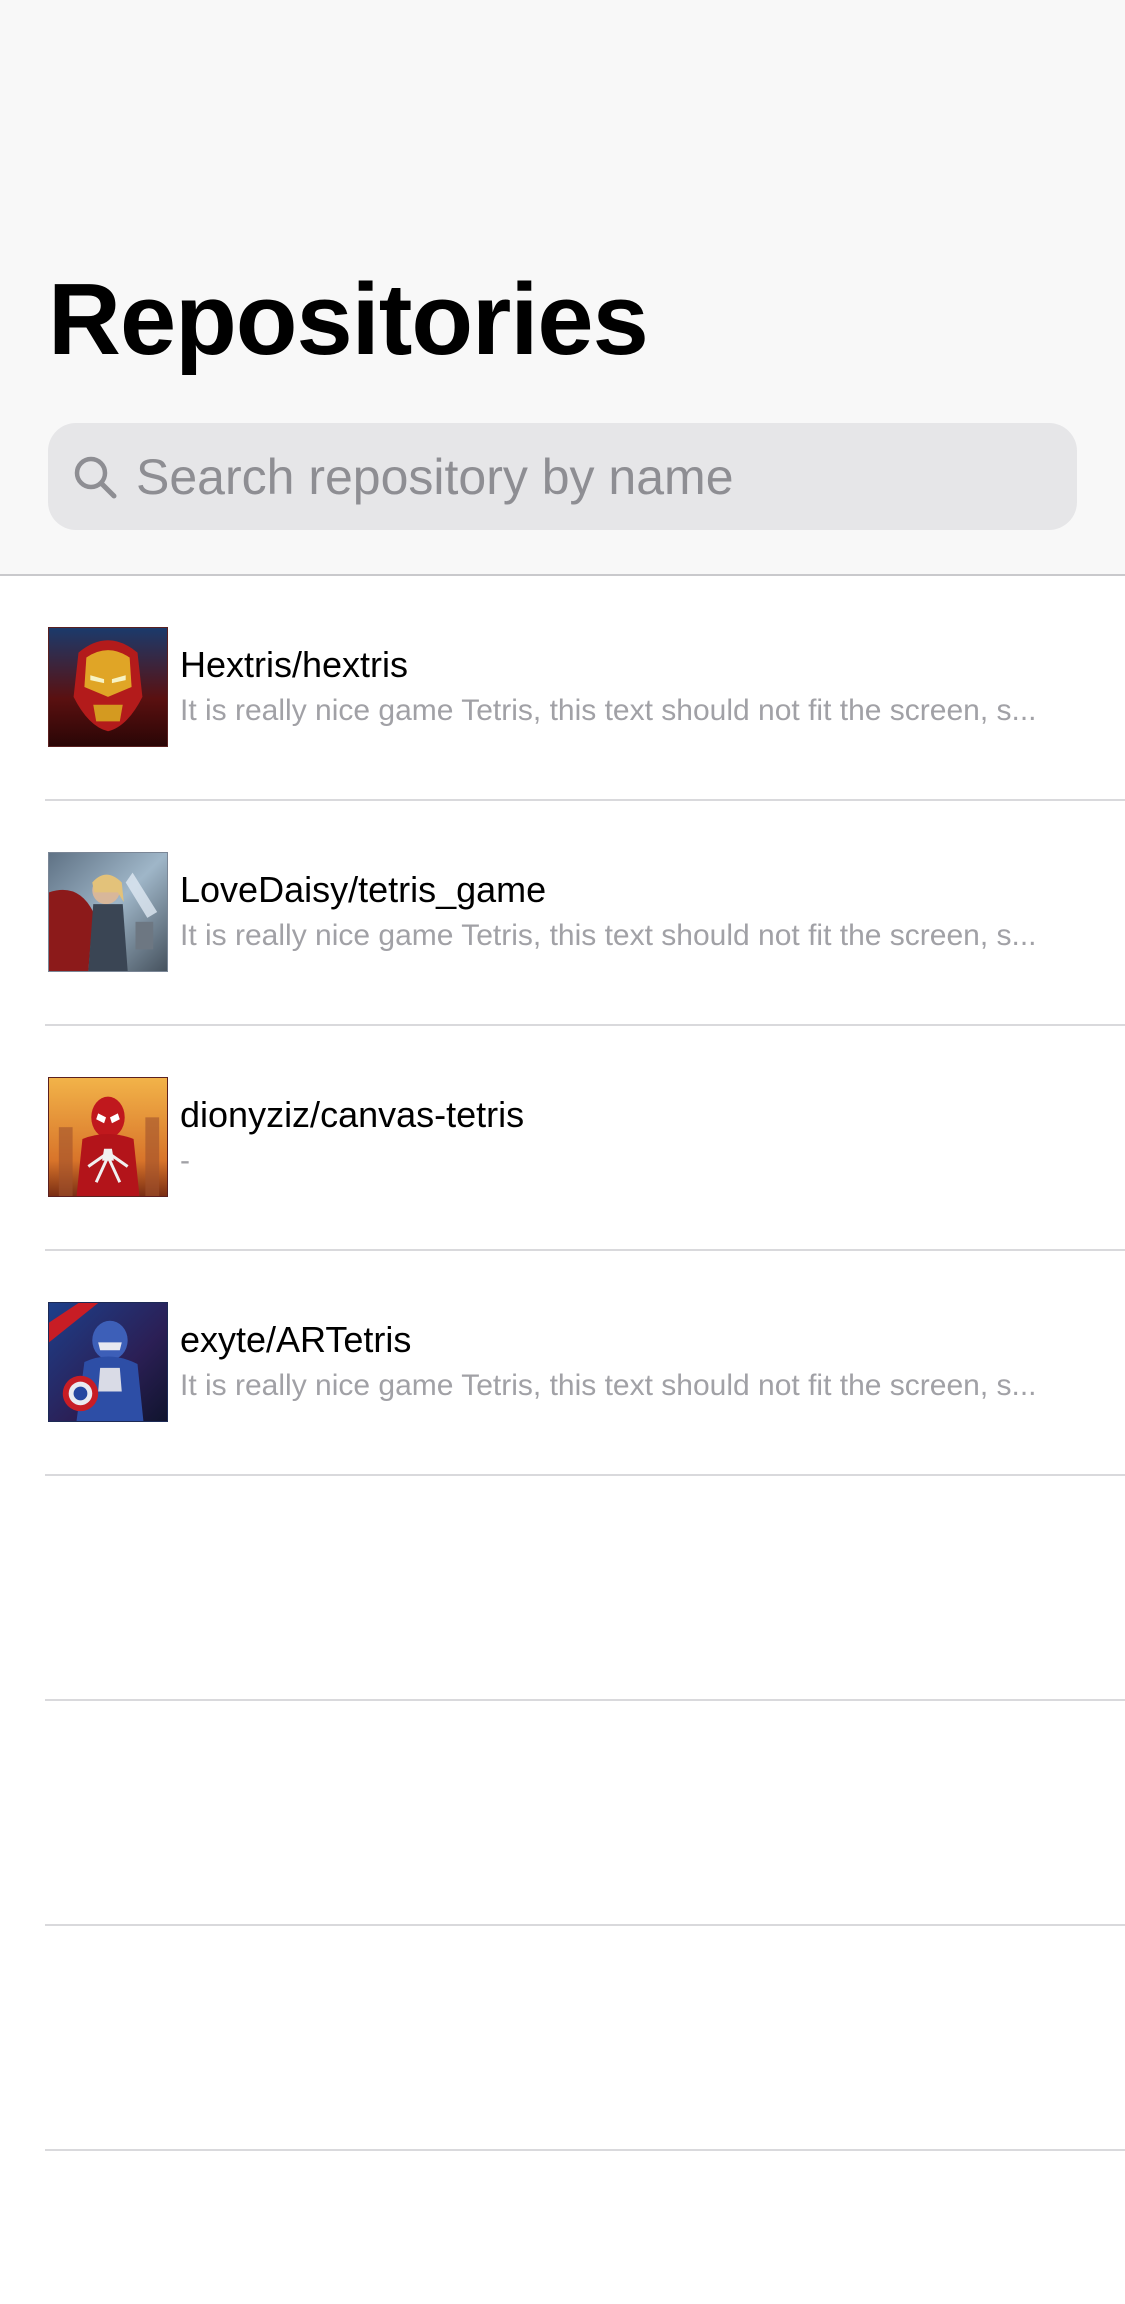 This screenshot has width=1125, height=2304. I want to click on search-bar, so click(562, 476).